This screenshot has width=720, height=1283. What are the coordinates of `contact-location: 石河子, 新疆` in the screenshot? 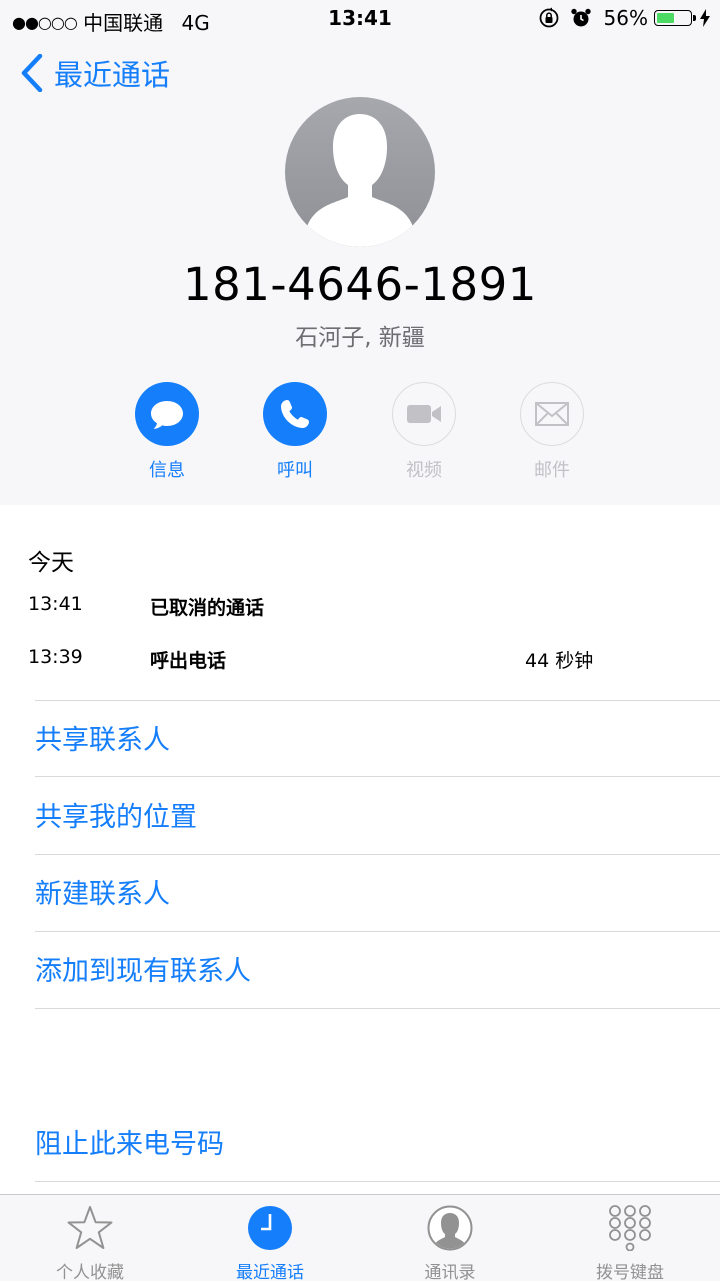 It's located at (360, 338).